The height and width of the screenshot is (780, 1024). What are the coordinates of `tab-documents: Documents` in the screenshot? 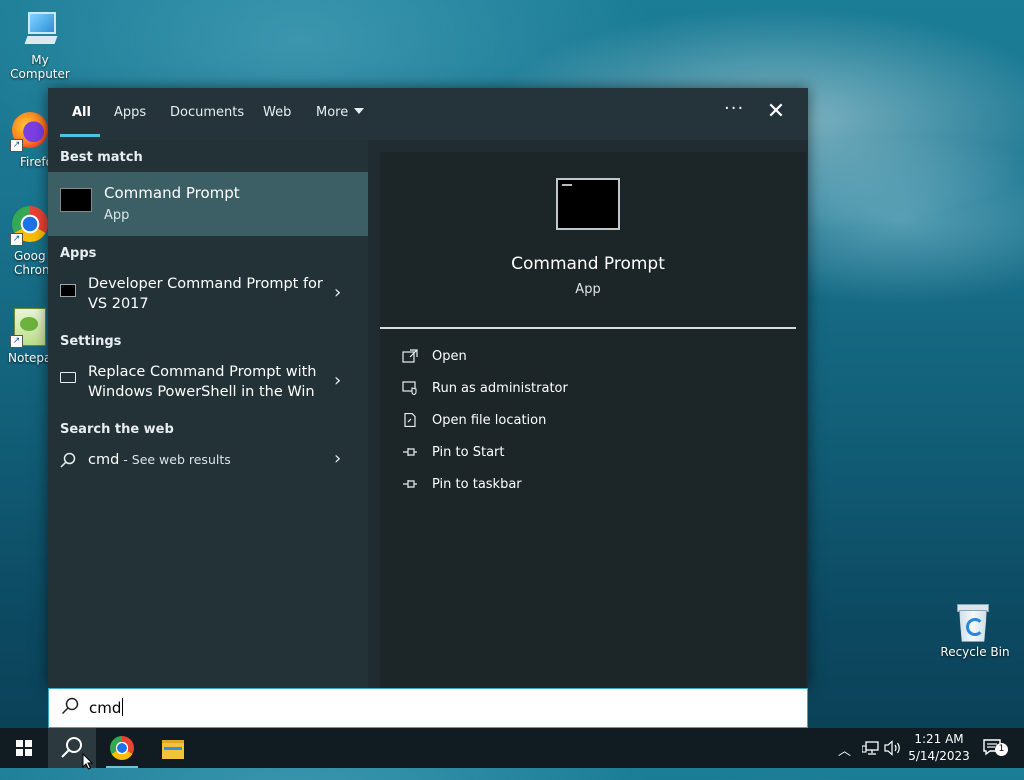 It's located at (207, 112).